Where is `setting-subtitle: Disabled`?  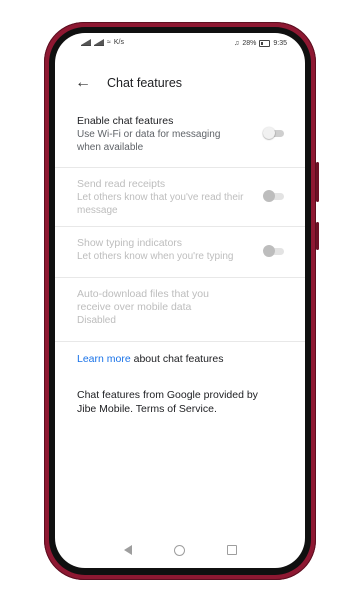 setting-subtitle: Disabled is located at coordinates (96, 320).